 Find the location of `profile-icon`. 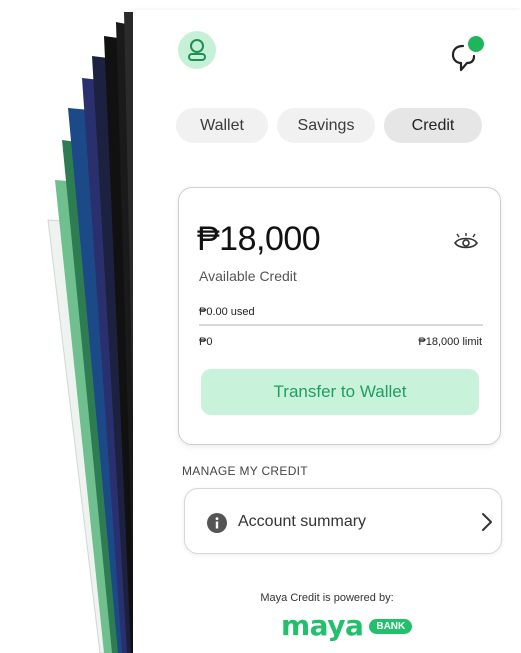

profile-icon is located at coordinates (197, 50).